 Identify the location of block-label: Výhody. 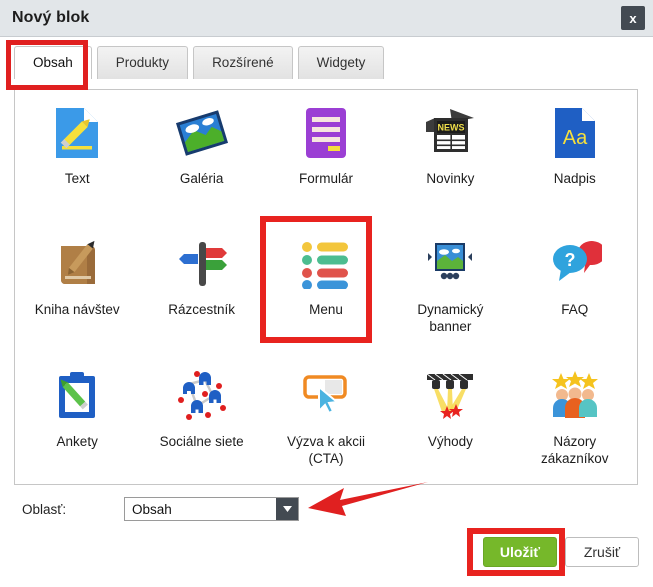
(450, 441).